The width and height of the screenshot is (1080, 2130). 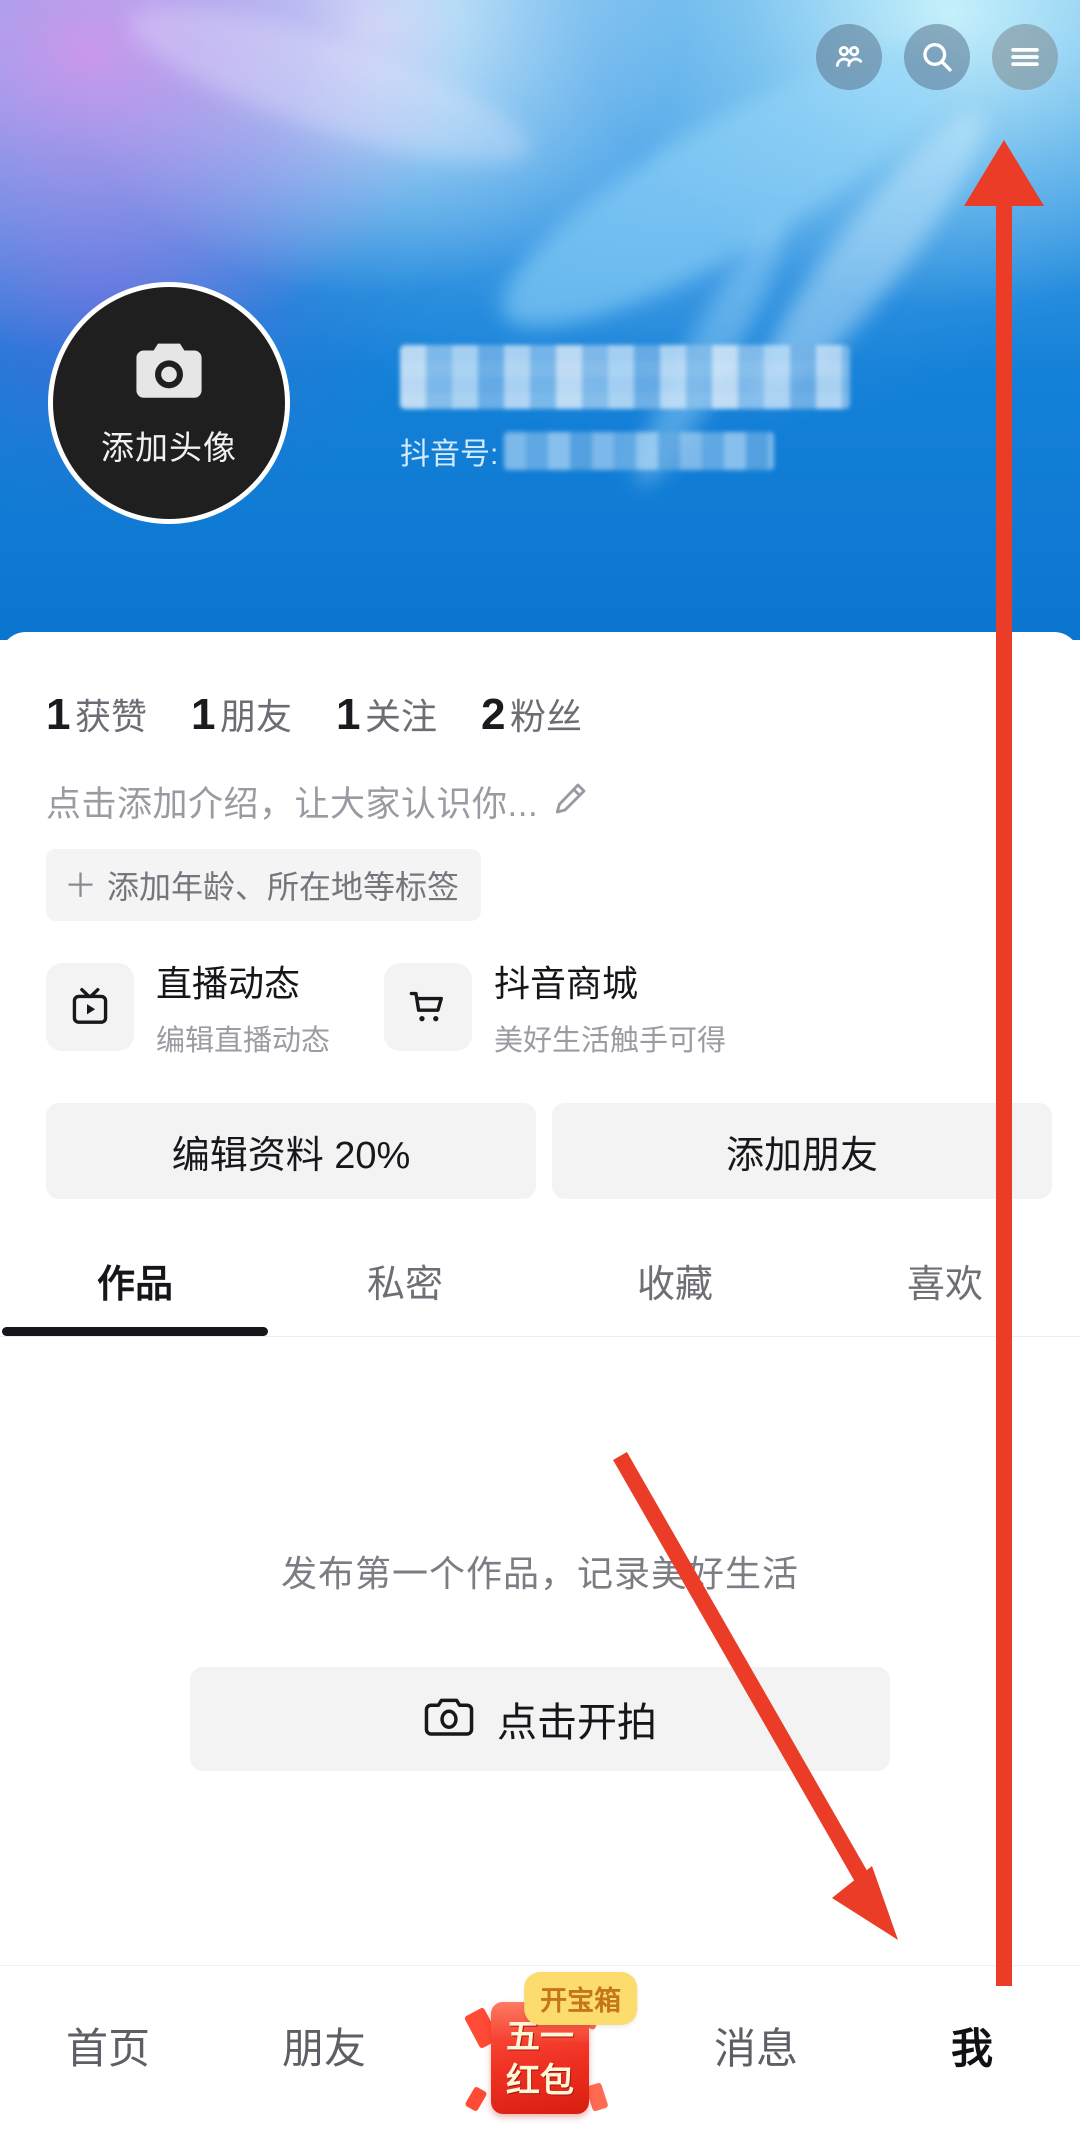 I want to click on tab-favorites: 收藏, so click(x=675, y=1294).